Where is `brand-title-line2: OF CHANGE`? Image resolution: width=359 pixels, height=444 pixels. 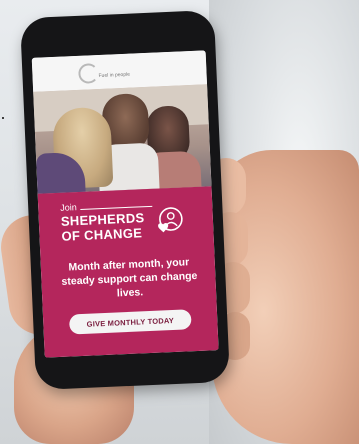 brand-title-line2: OF CHANGE is located at coordinates (102, 234).